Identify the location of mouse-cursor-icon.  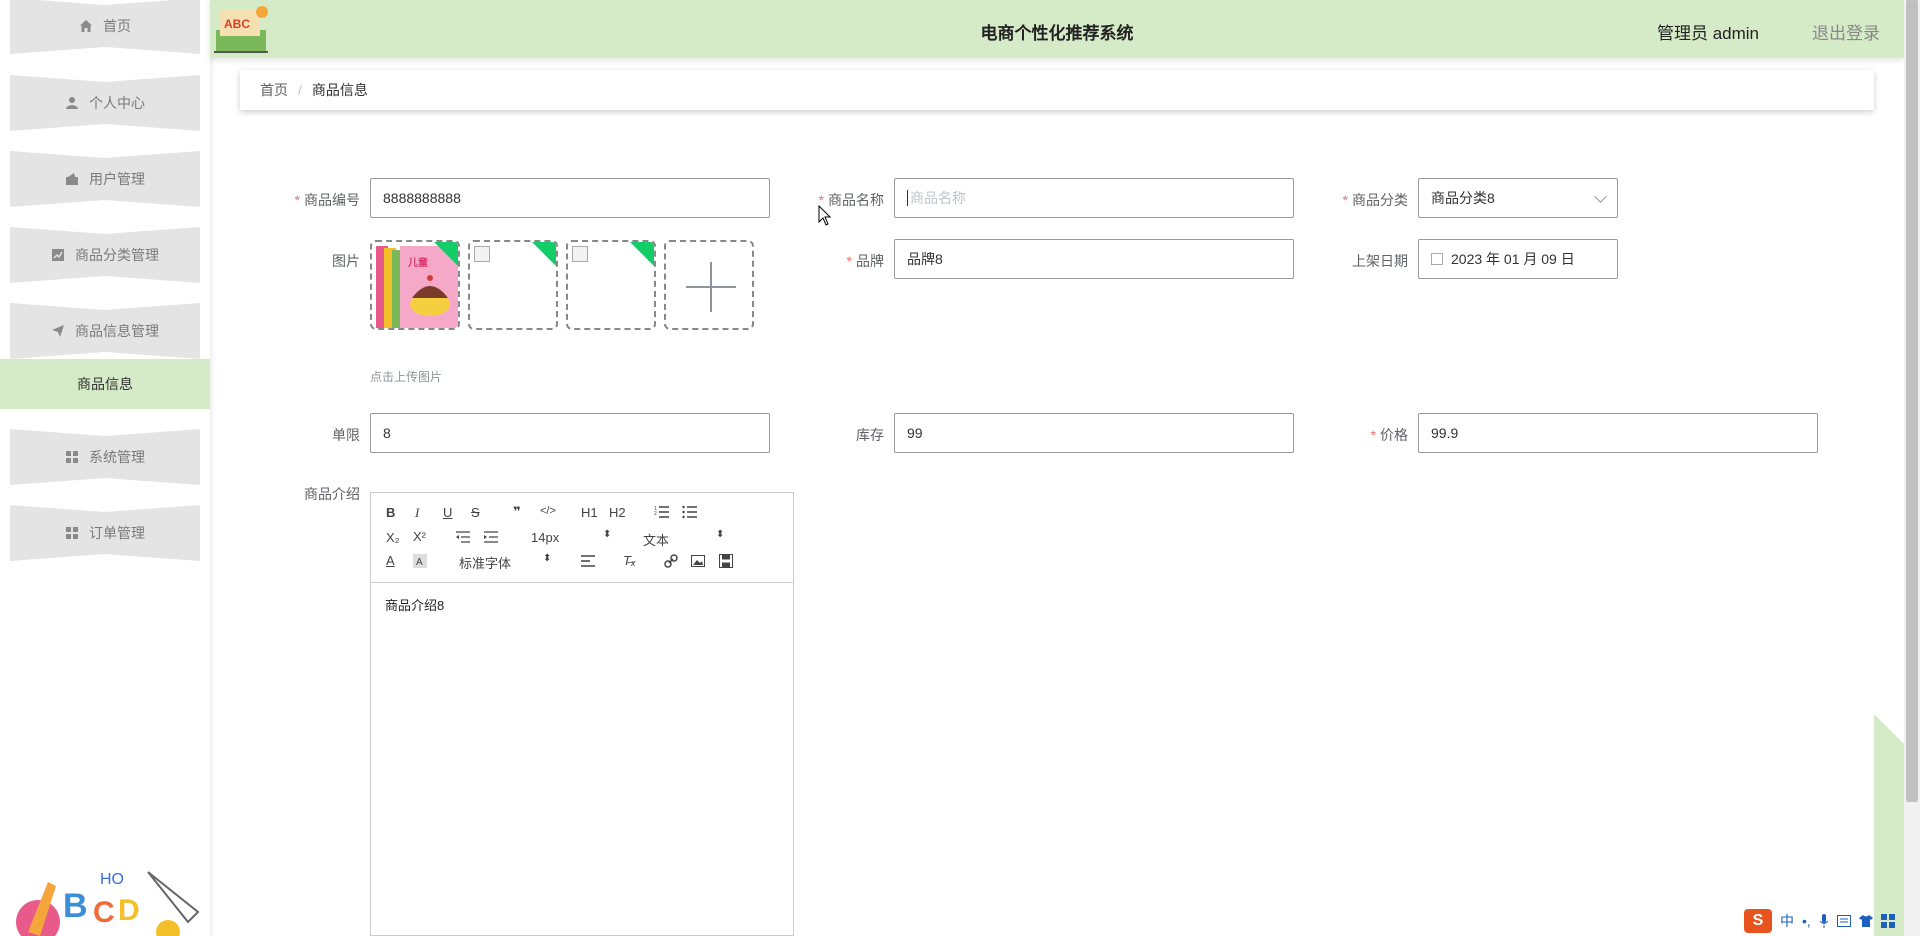
(825, 215).